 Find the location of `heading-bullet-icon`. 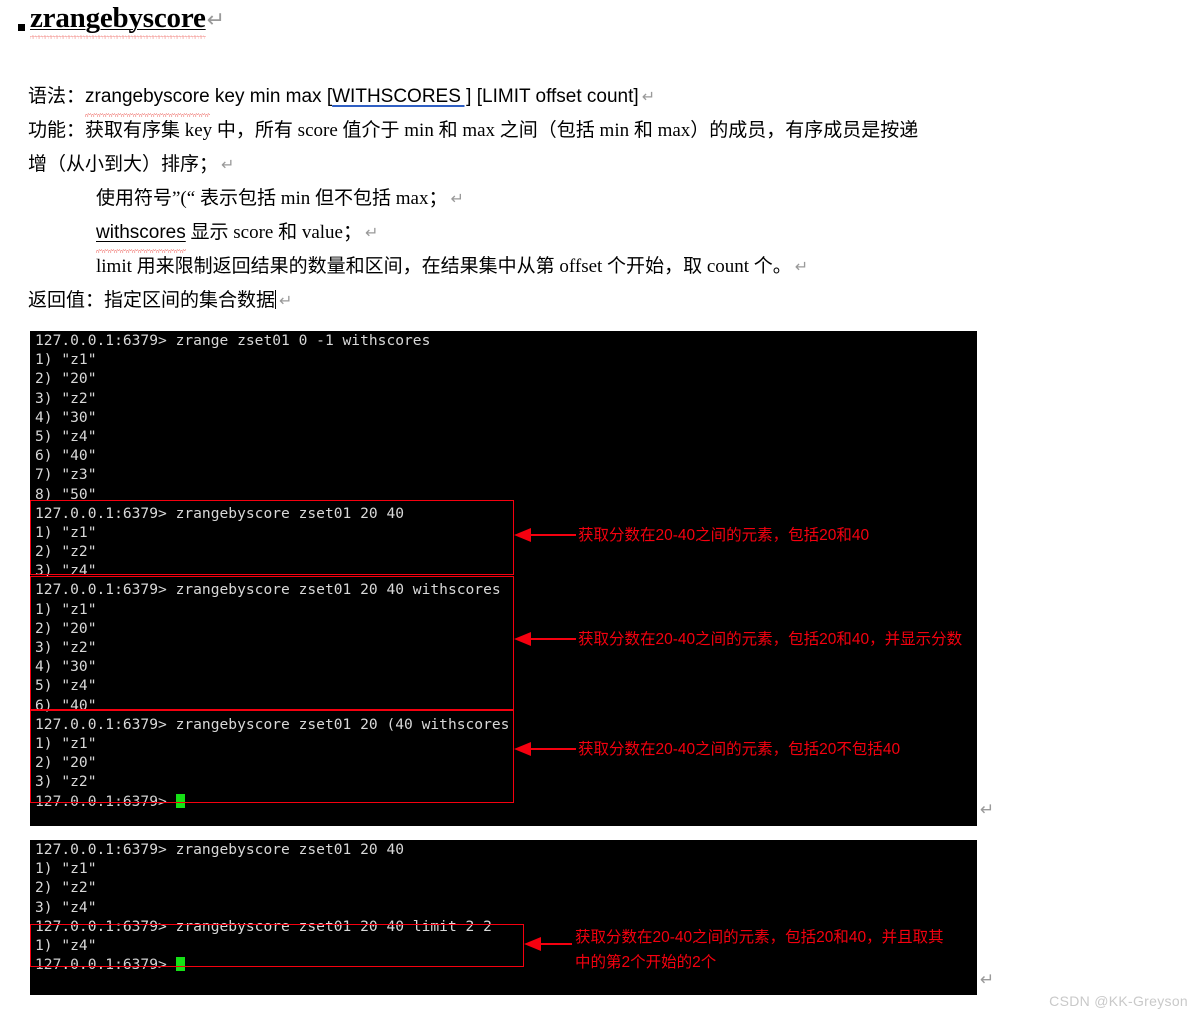

heading-bullet-icon is located at coordinates (21, 27).